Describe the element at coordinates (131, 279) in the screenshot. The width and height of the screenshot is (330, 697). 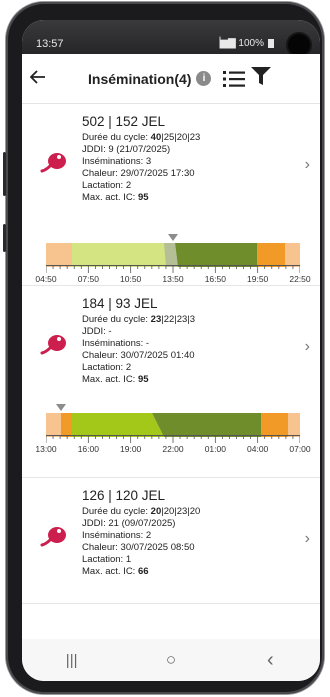
I see `tick-label: 10:50` at that location.